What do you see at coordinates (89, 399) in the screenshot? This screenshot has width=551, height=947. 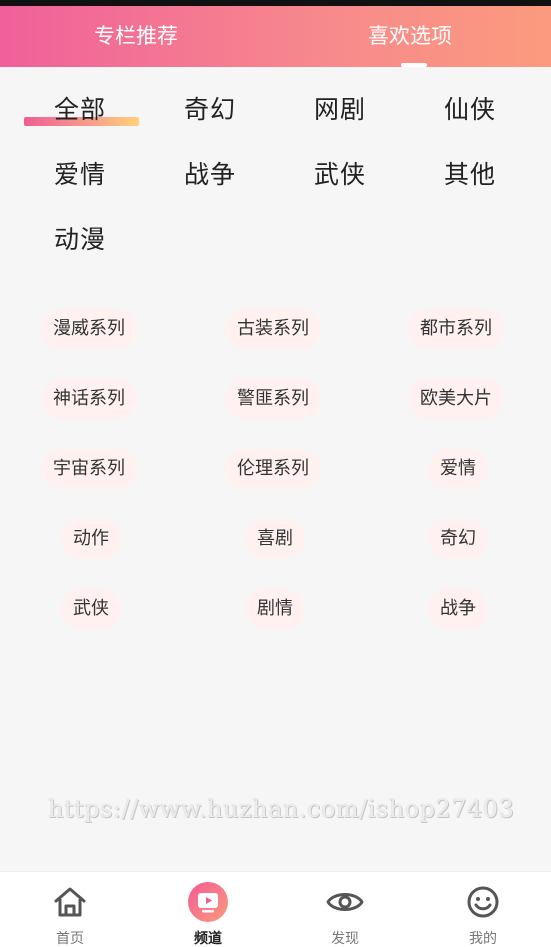 I see `tag-item: 神话系列` at bounding box center [89, 399].